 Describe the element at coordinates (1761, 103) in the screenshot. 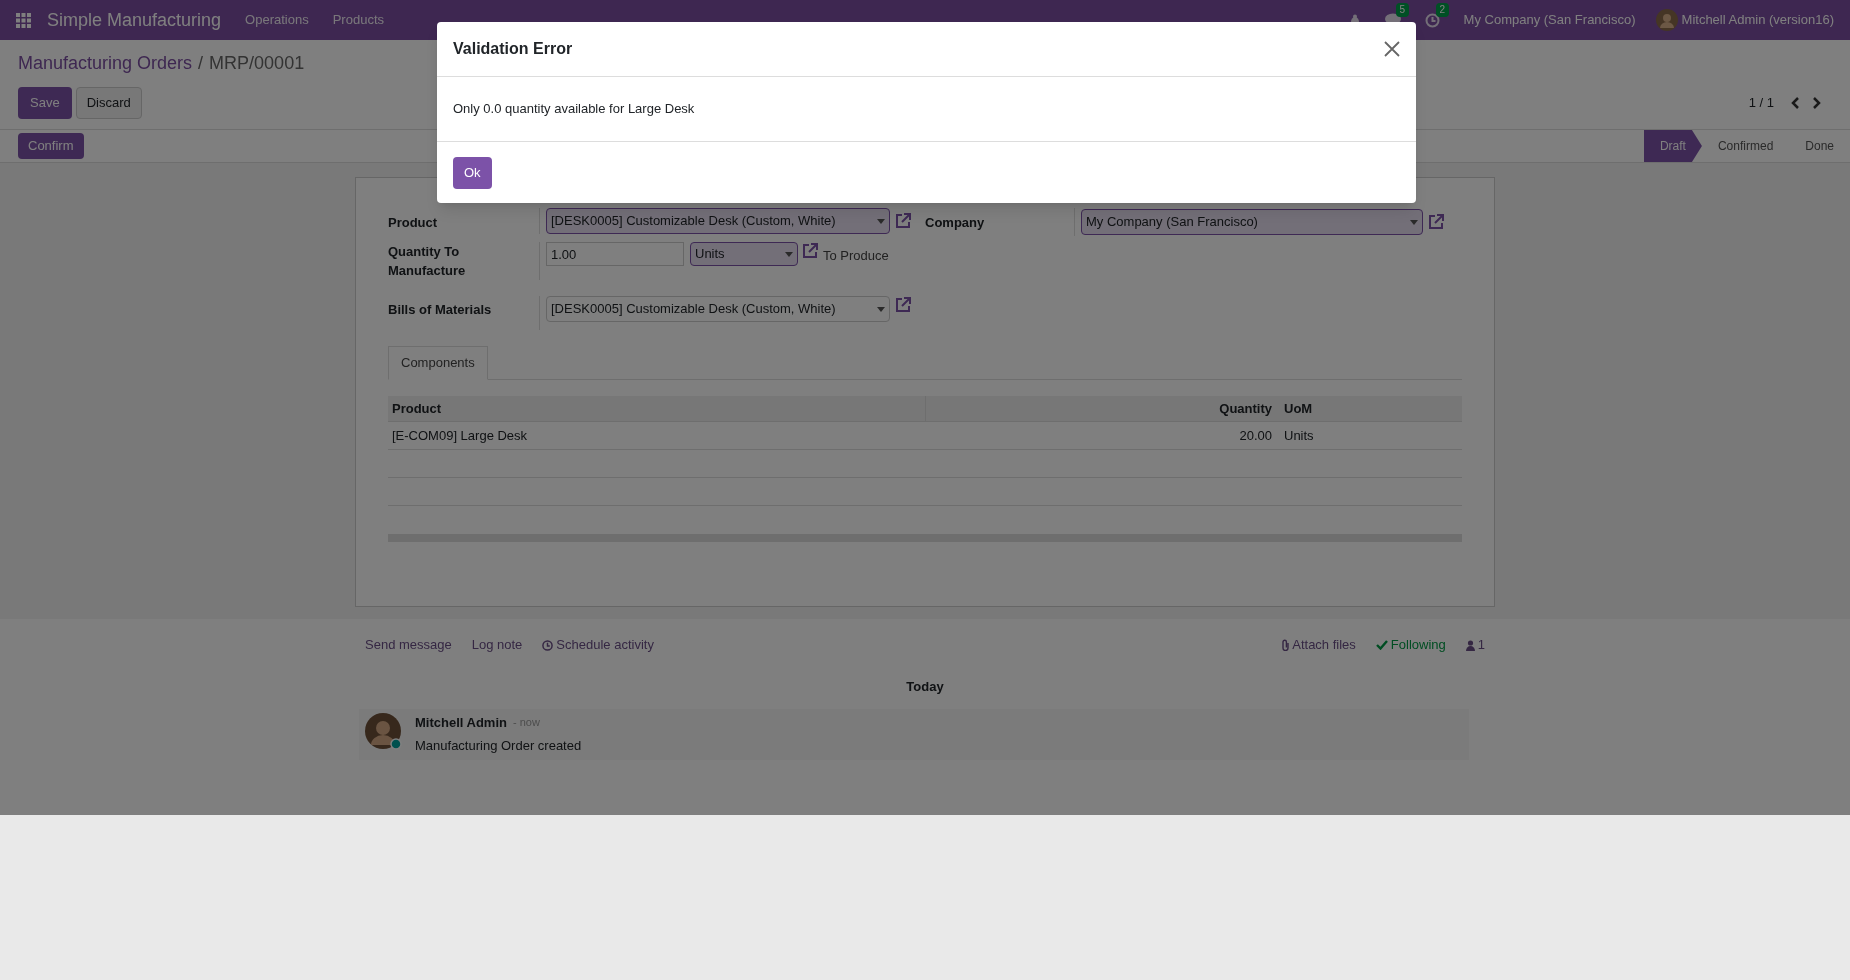

I see `pager-value: 1 / 1` at that location.